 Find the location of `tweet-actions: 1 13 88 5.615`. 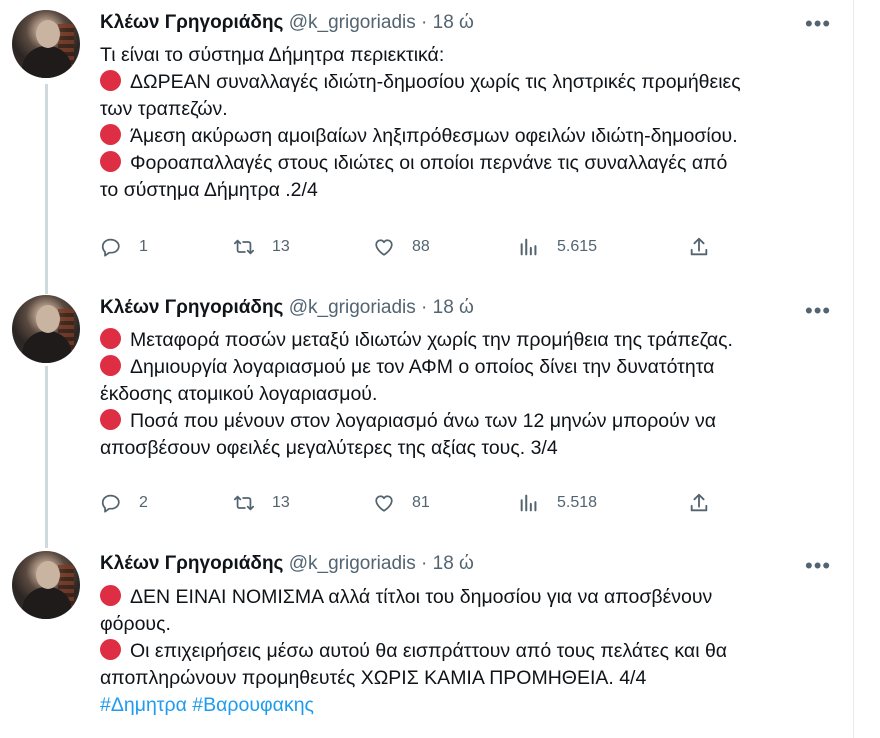

tweet-actions: 1 13 88 5.615 is located at coordinates (410, 247).